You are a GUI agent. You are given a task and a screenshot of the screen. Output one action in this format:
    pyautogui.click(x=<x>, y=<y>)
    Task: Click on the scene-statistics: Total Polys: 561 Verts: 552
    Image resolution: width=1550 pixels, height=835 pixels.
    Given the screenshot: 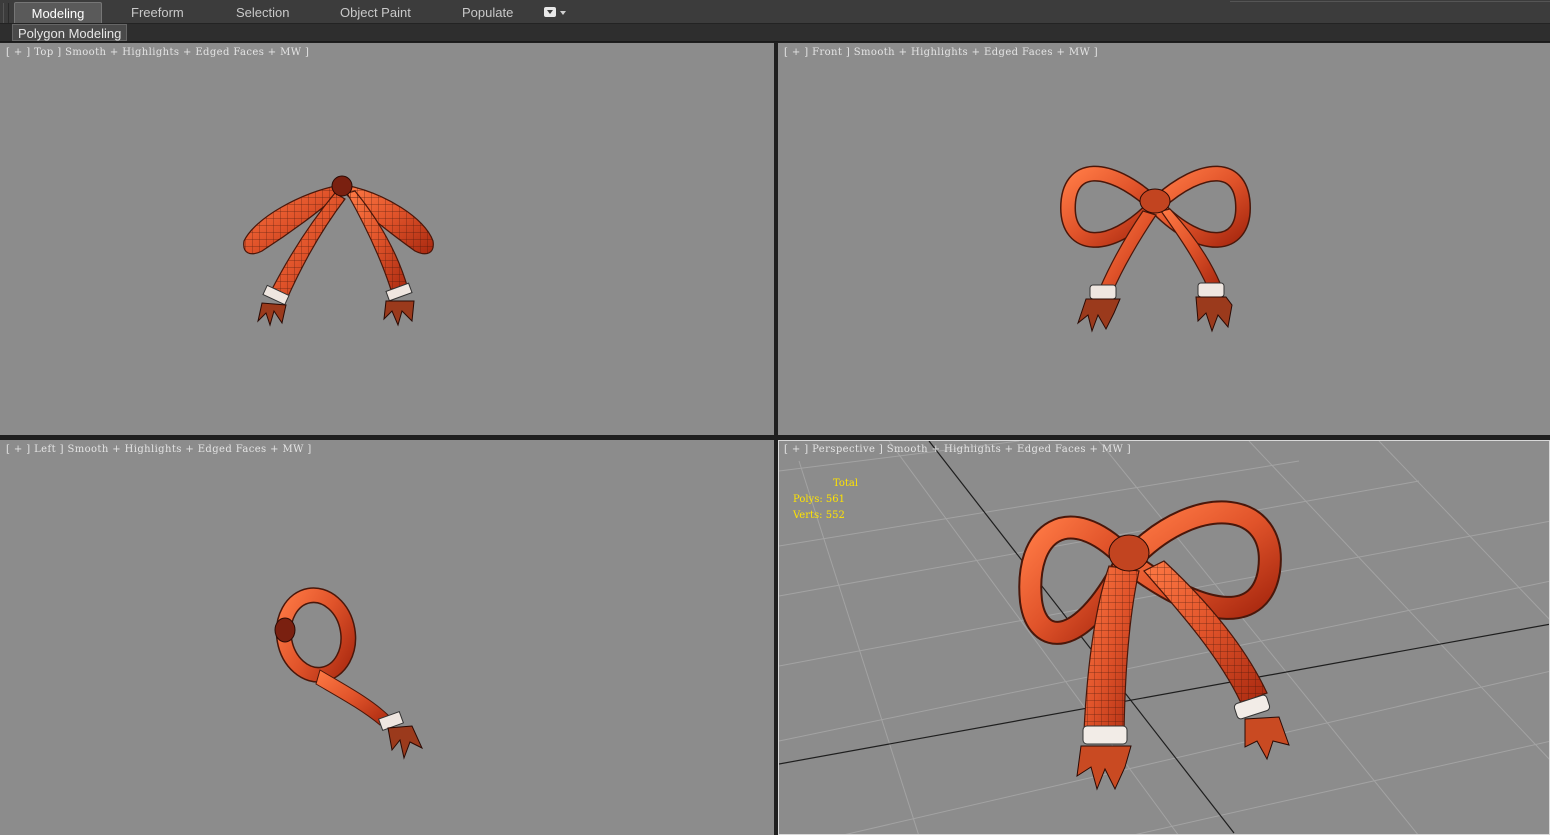 What is the action you would take?
    pyautogui.click(x=825, y=500)
    